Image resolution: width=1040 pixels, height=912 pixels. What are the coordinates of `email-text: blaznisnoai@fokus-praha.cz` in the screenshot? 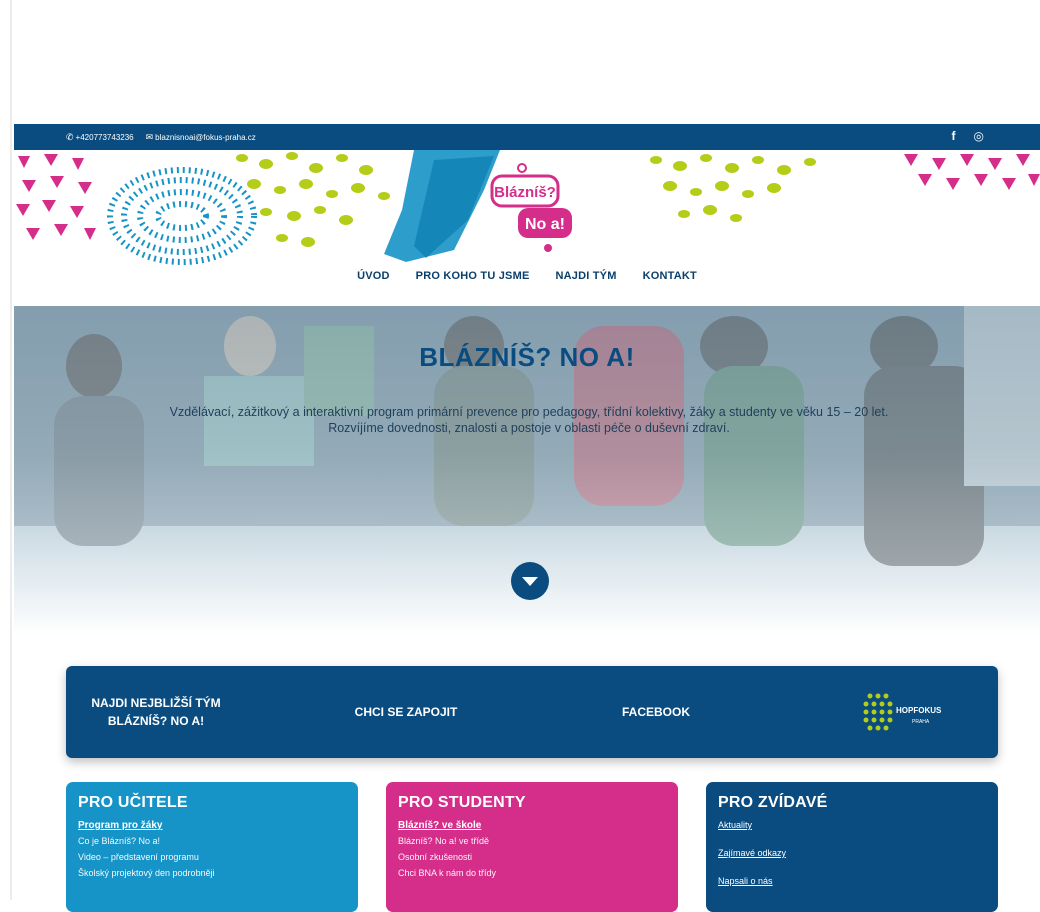 It's located at (205, 137).